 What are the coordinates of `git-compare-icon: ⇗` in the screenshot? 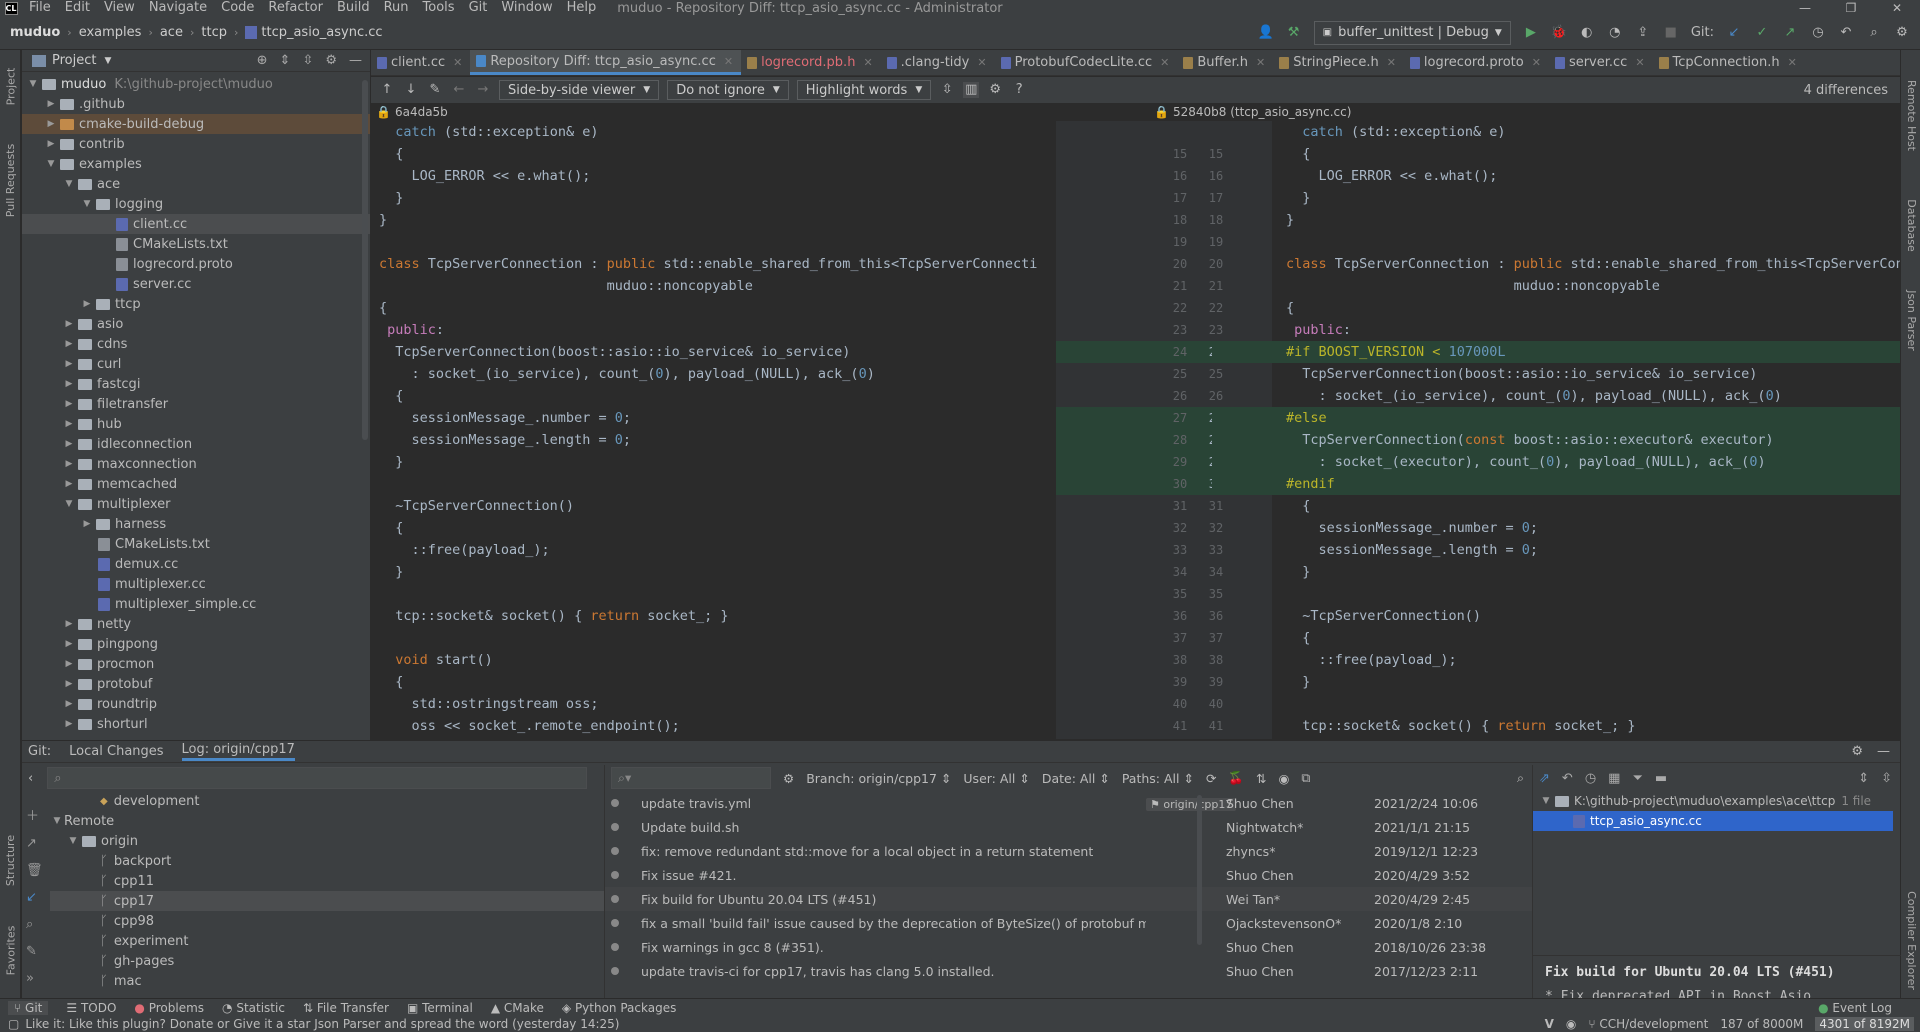 It's located at (1544, 778).